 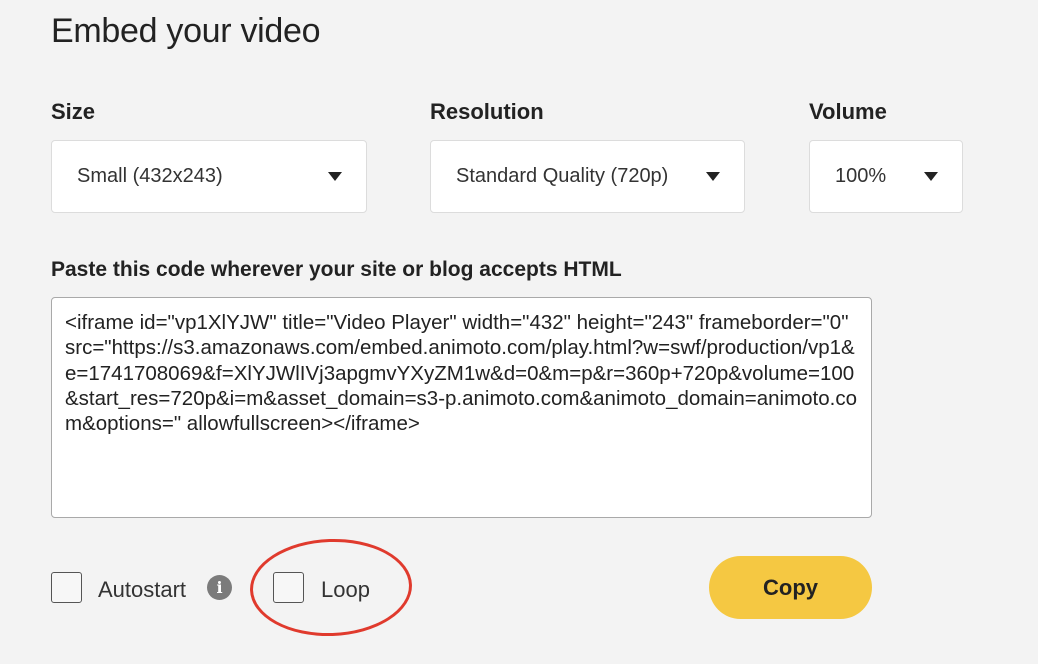 I want to click on resolution-select: Standard Quality (720p), so click(x=587, y=176).